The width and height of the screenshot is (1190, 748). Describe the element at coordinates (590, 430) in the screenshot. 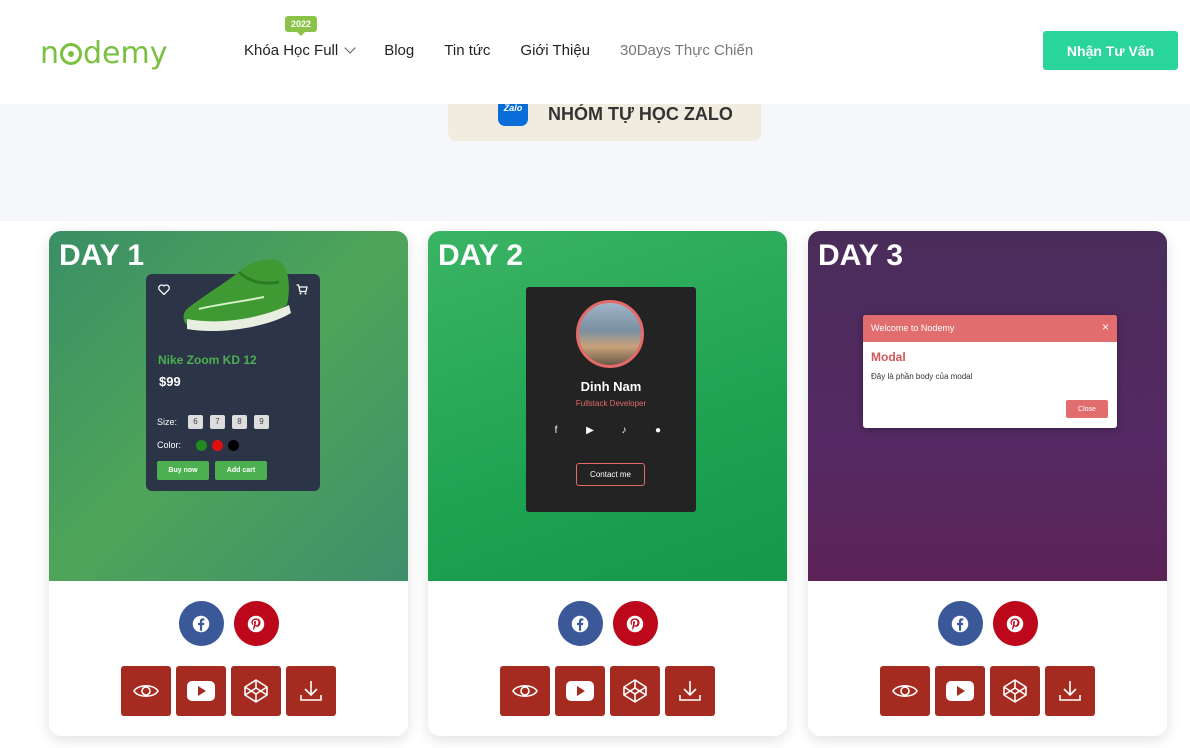

I see `youtube-icon: ▶` at that location.